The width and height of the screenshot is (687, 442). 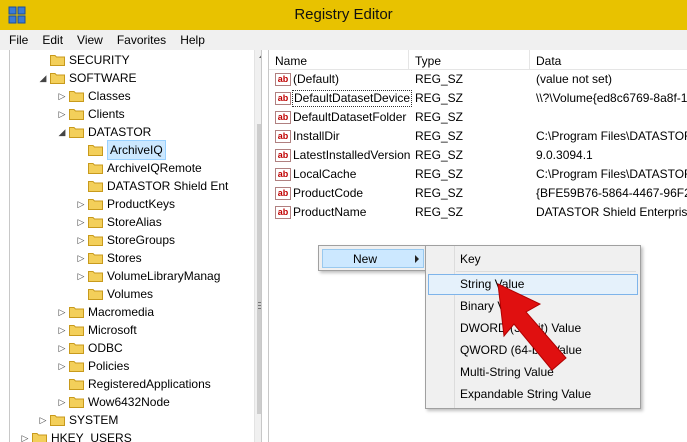 What do you see at coordinates (130, 294) in the screenshot?
I see `tree-item-label: Volumes` at bounding box center [130, 294].